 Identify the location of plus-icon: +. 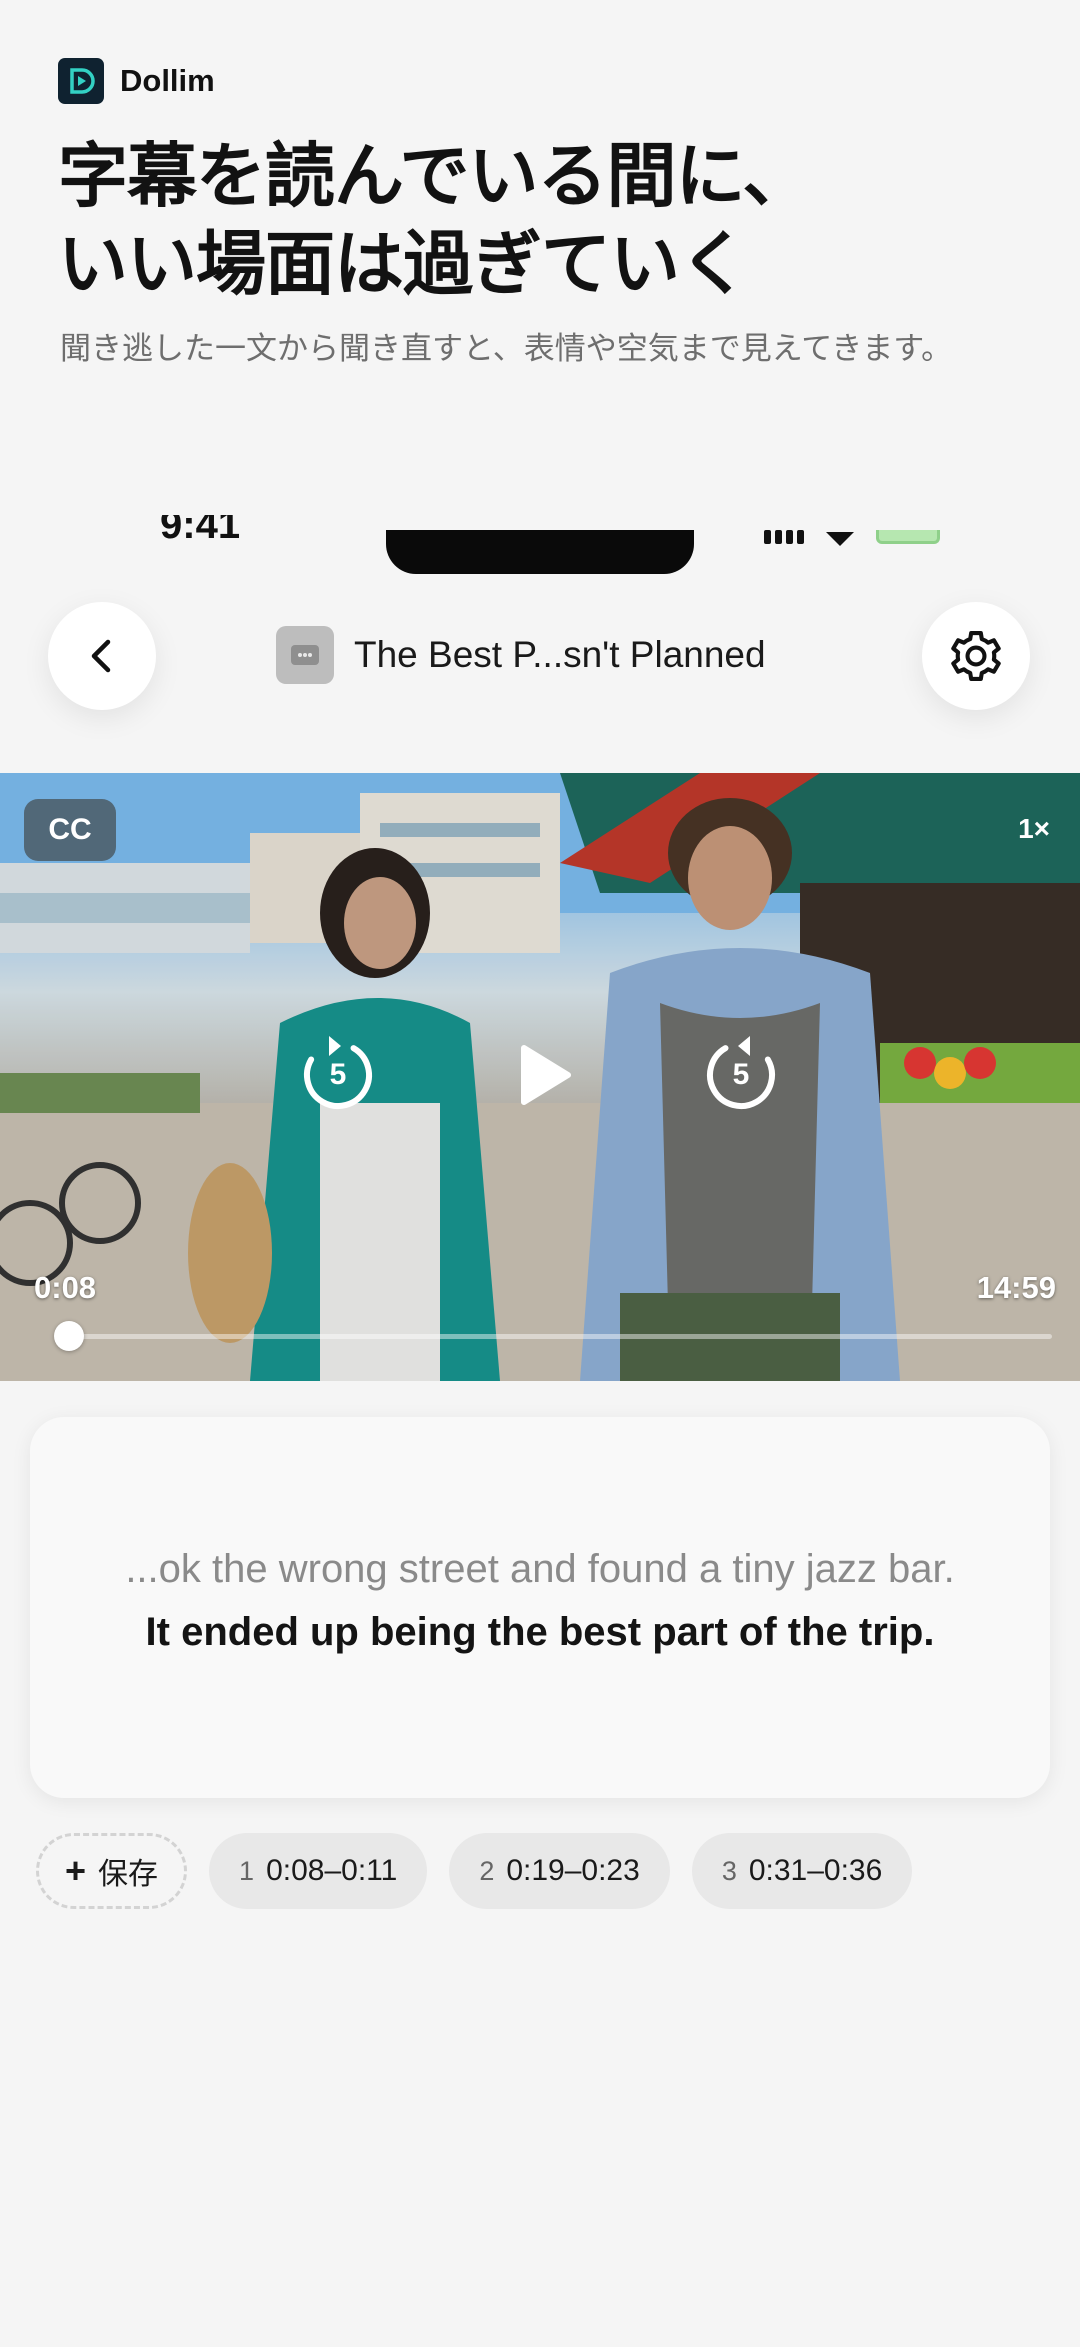
(76, 1870).